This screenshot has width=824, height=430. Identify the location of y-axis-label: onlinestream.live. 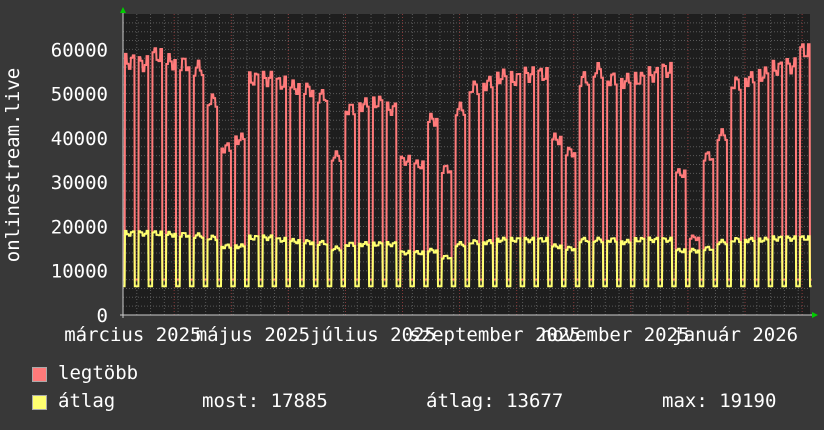
(13, 165).